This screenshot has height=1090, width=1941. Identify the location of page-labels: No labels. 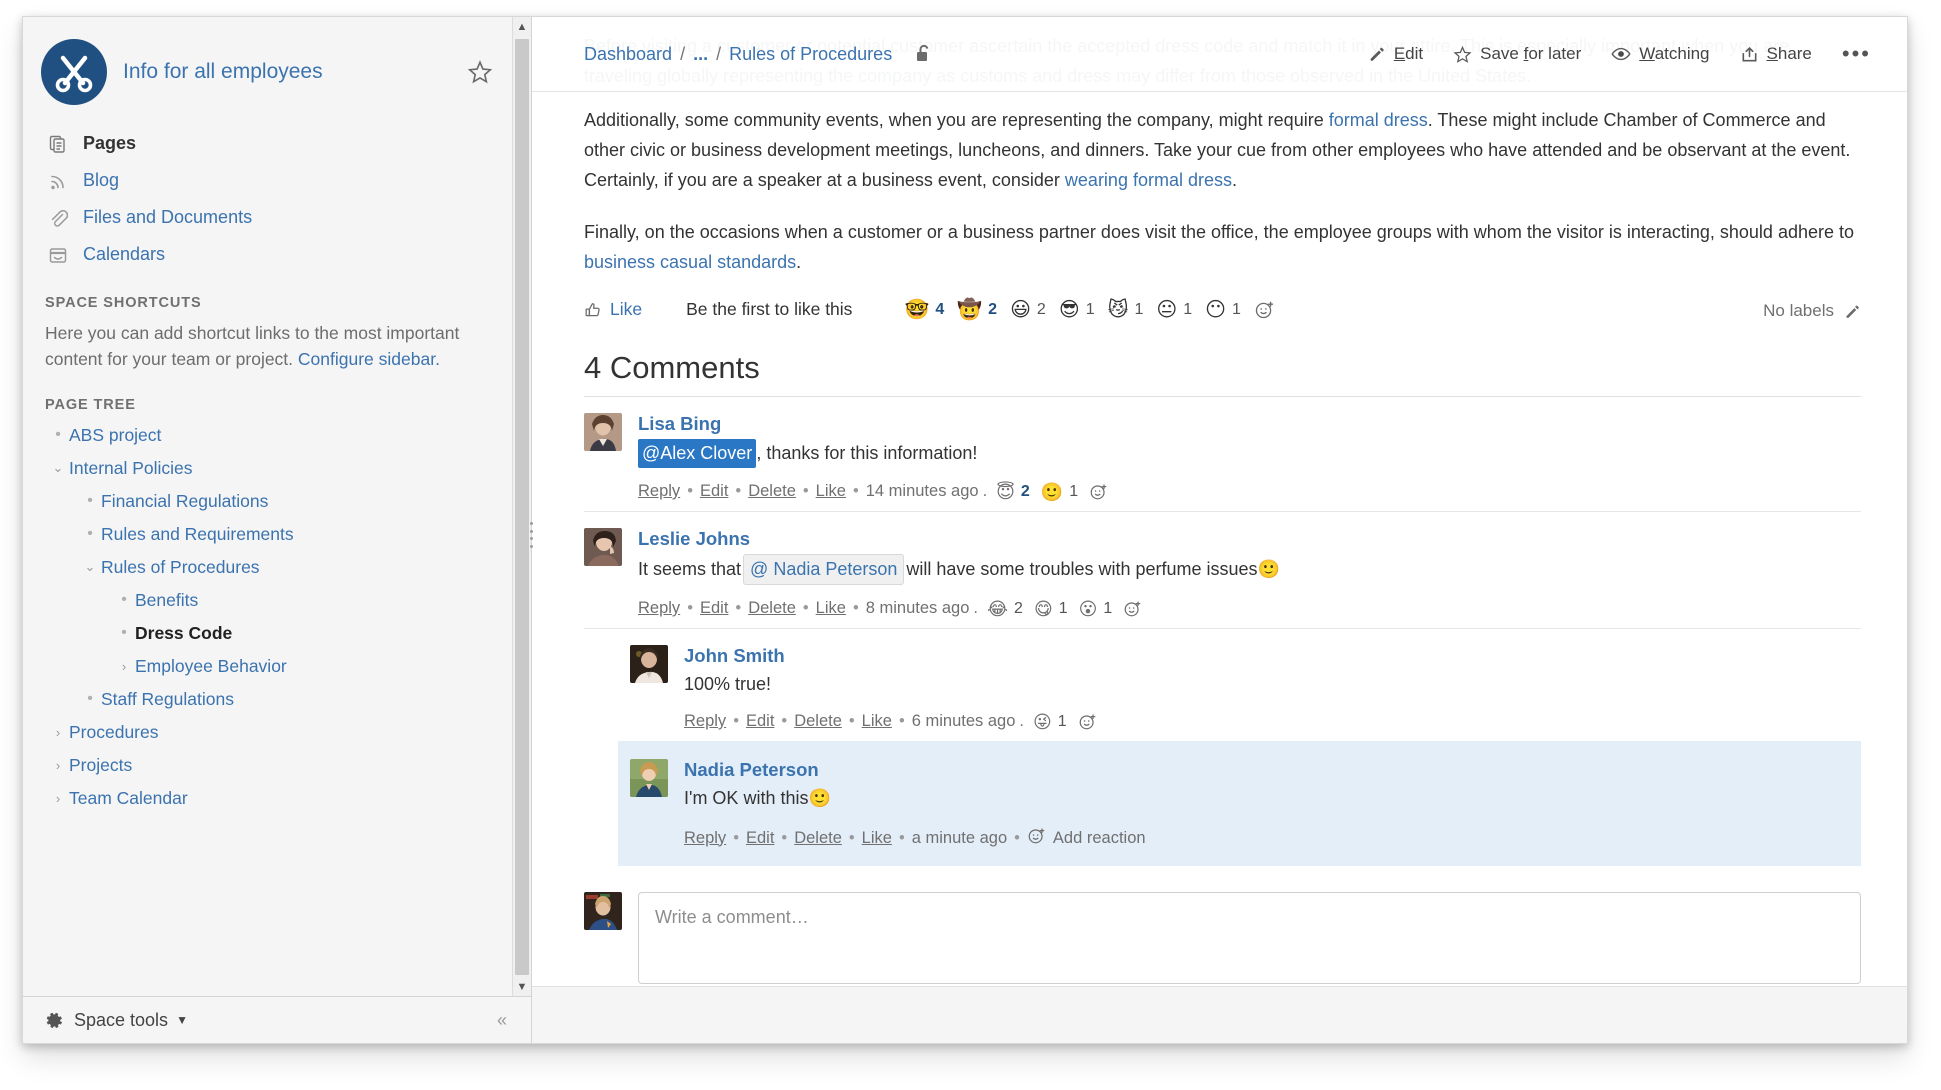
(1812, 311).